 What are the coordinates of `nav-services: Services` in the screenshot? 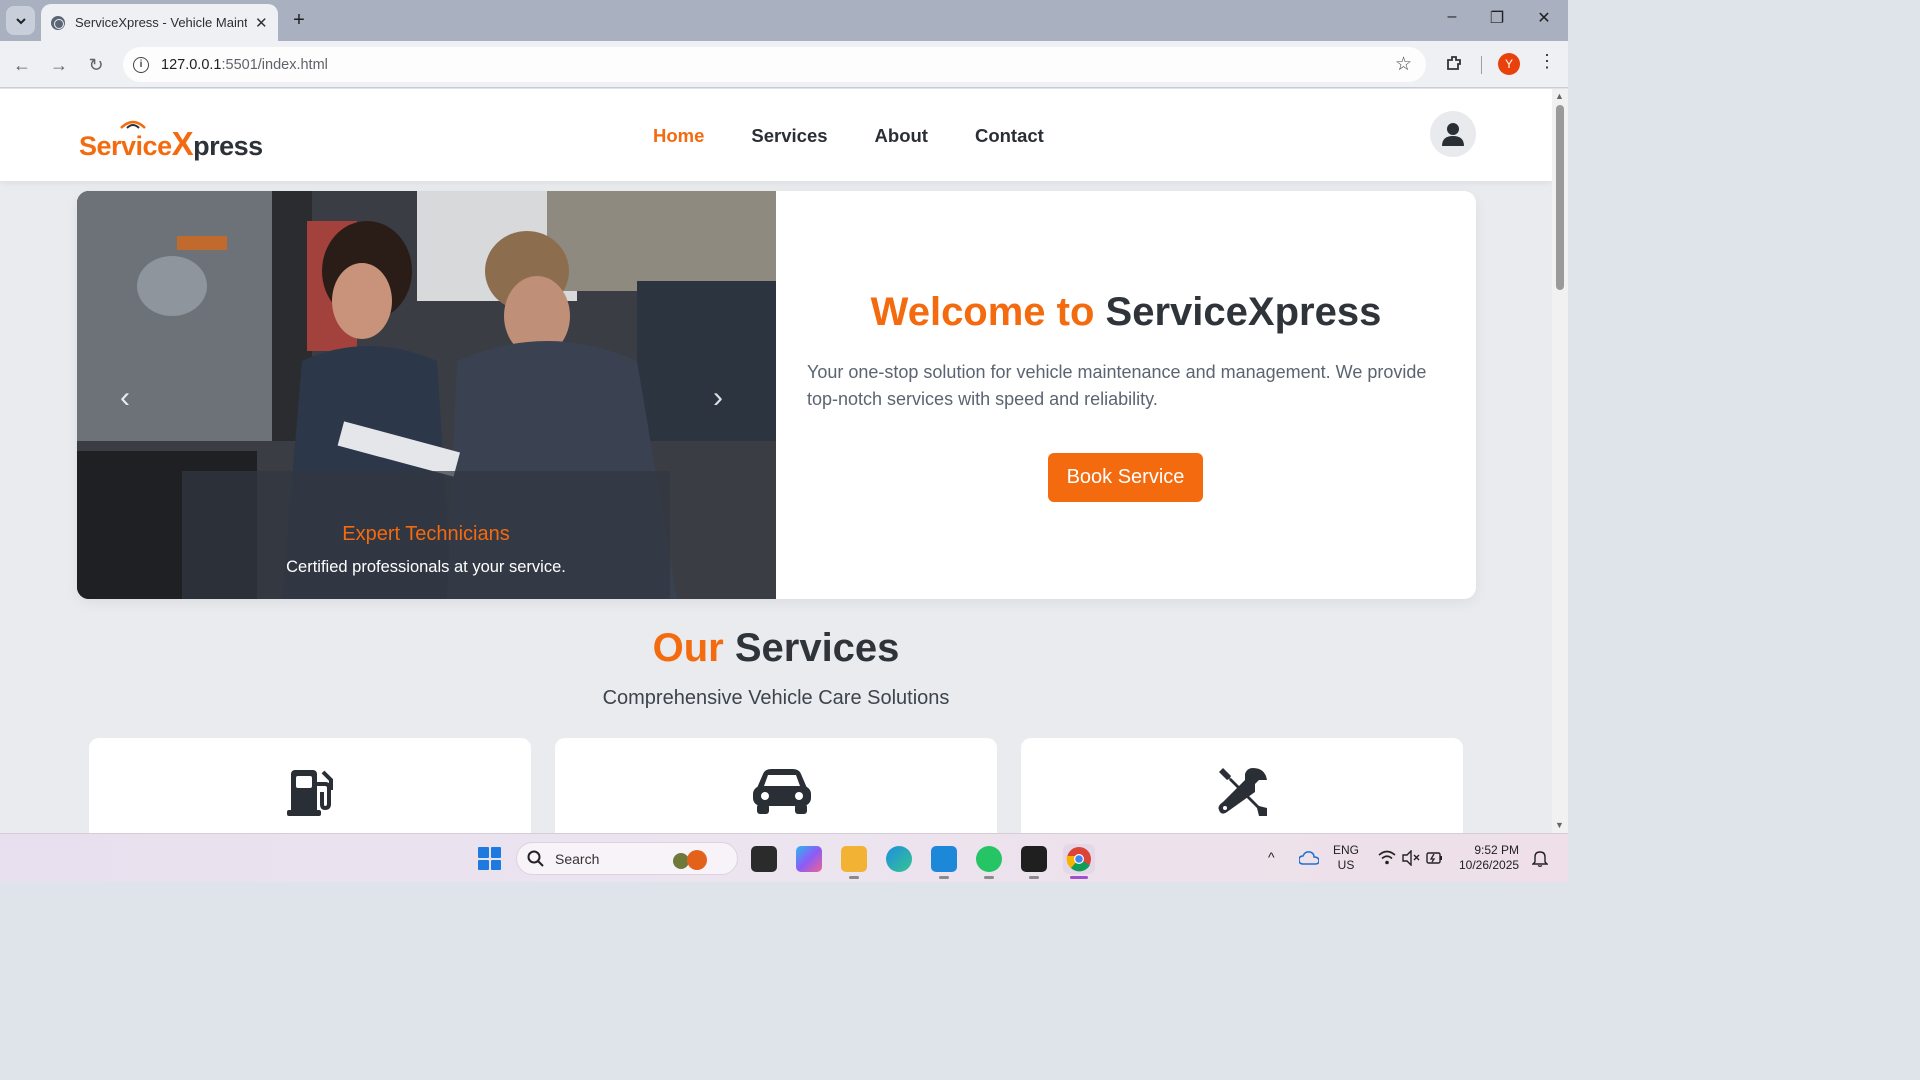 It's located at (789, 136).